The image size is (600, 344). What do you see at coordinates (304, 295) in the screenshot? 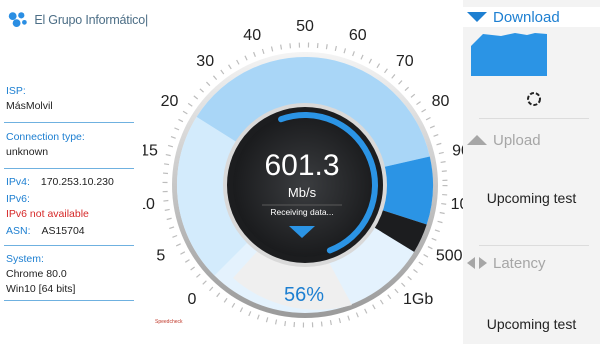
I see `progress-label: 56%` at bounding box center [304, 295].